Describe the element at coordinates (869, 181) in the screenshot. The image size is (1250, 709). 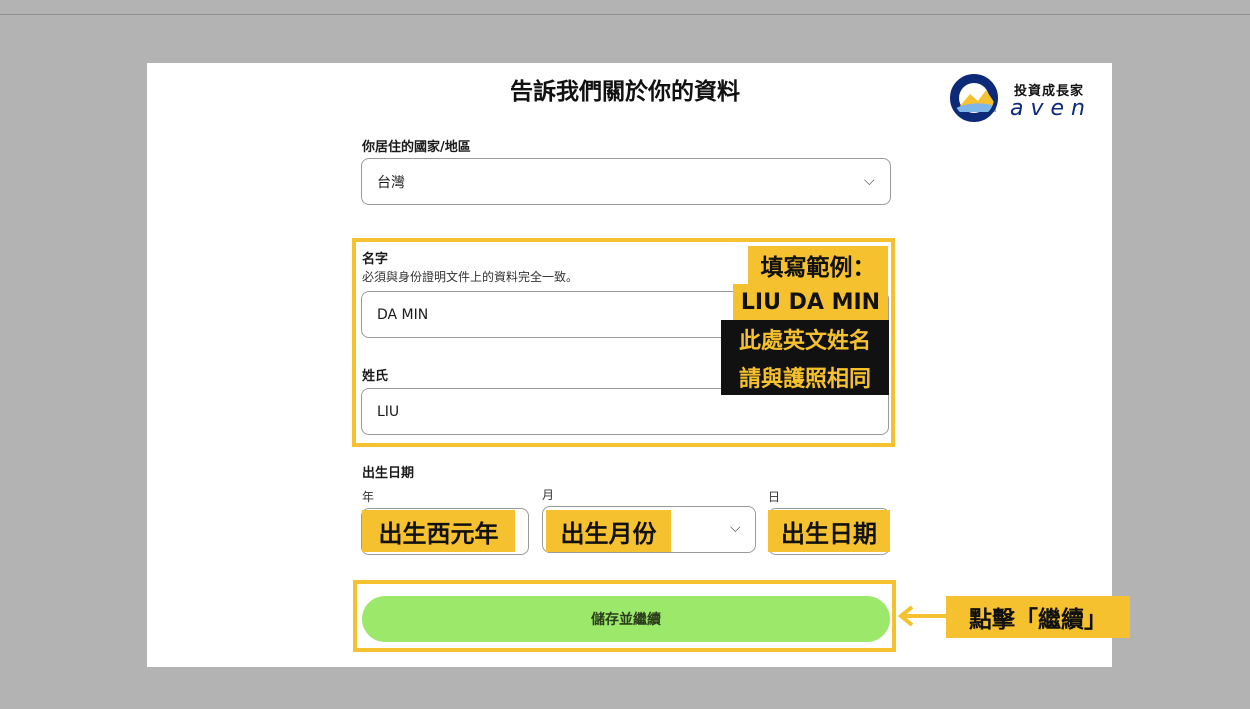
I see `chevron-down-icon: ⌵` at that location.